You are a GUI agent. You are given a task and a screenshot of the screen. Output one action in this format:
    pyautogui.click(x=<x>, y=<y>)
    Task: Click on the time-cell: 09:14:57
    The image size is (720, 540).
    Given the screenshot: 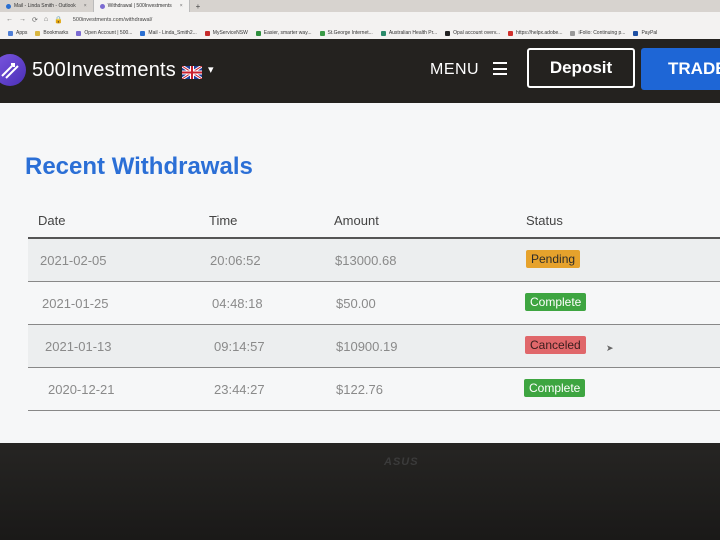 What is the action you would take?
    pyautogui.click(x=239, y=346)
    